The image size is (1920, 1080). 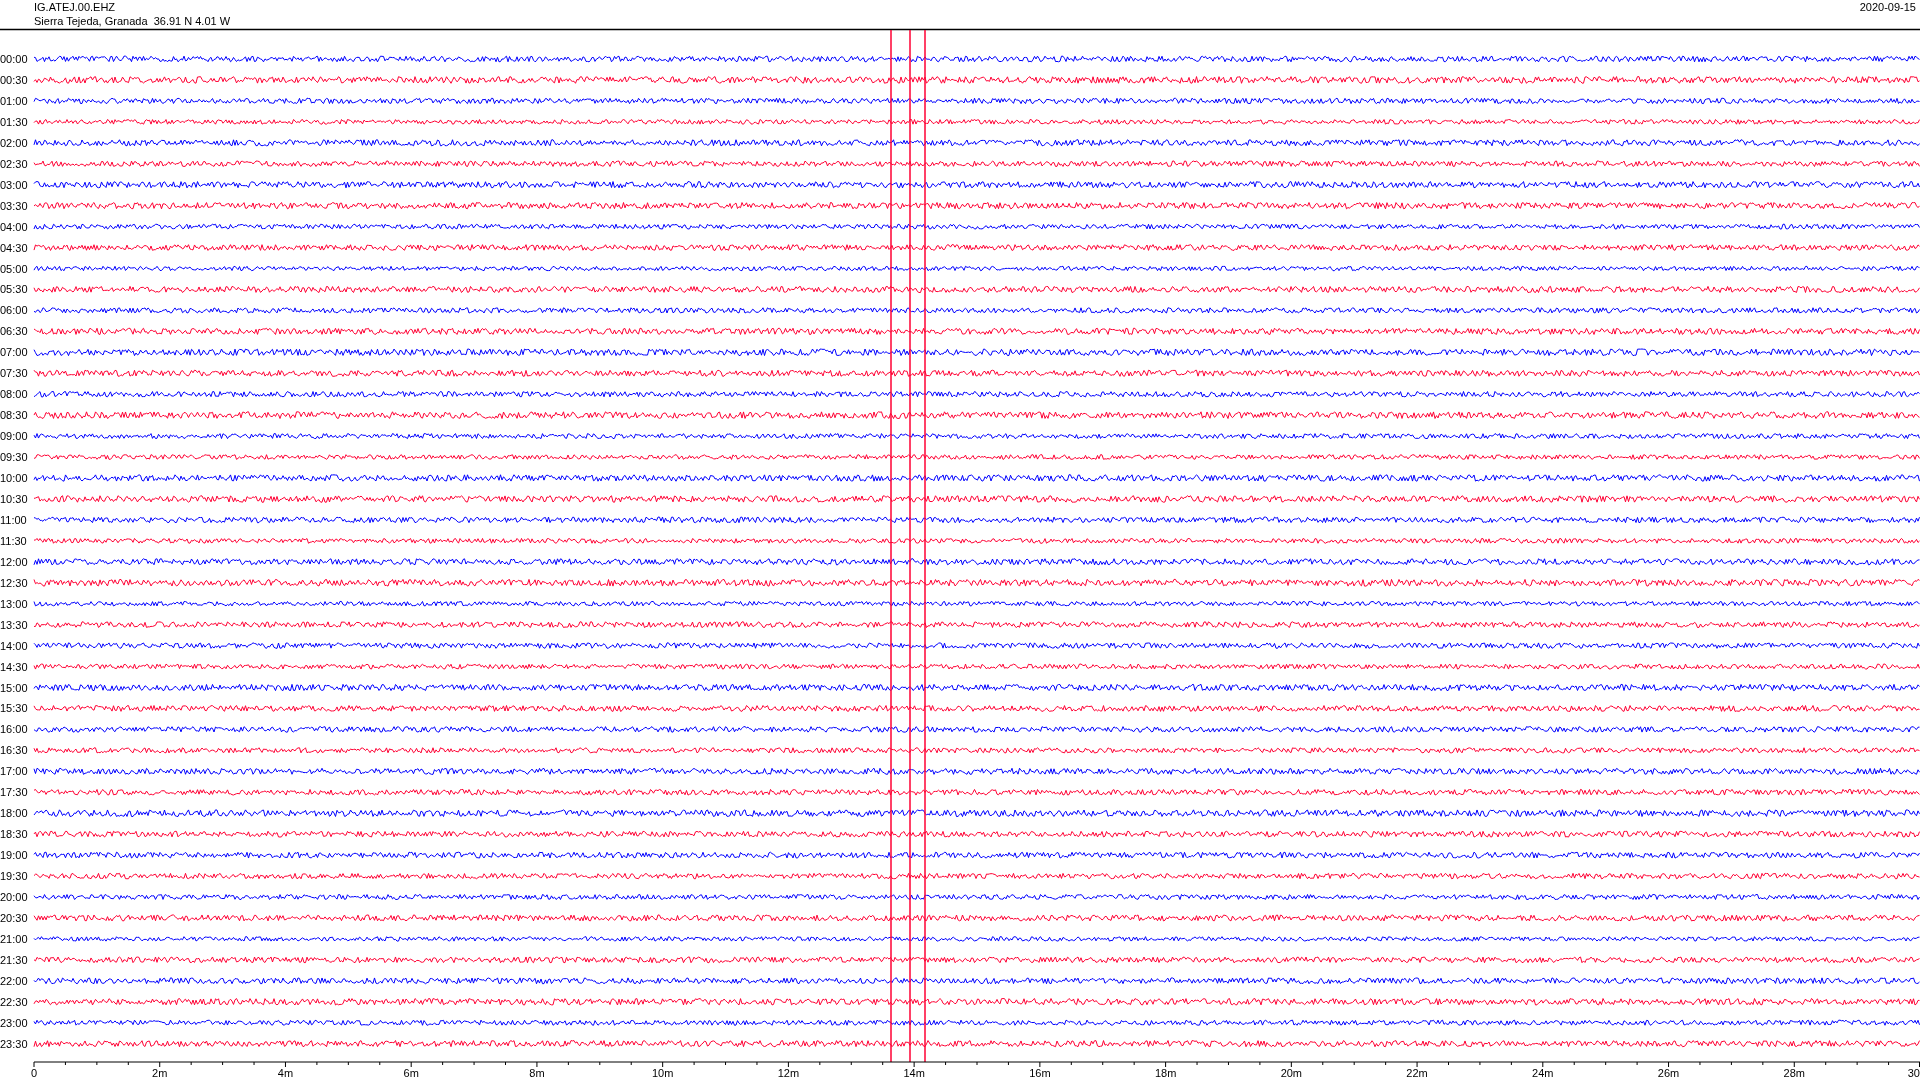 What do you see at coordinates (75, 7) in the screenshot?
I see `station-code: IG.ATEJ.00.EHZ` at bounding box center [75, 7].